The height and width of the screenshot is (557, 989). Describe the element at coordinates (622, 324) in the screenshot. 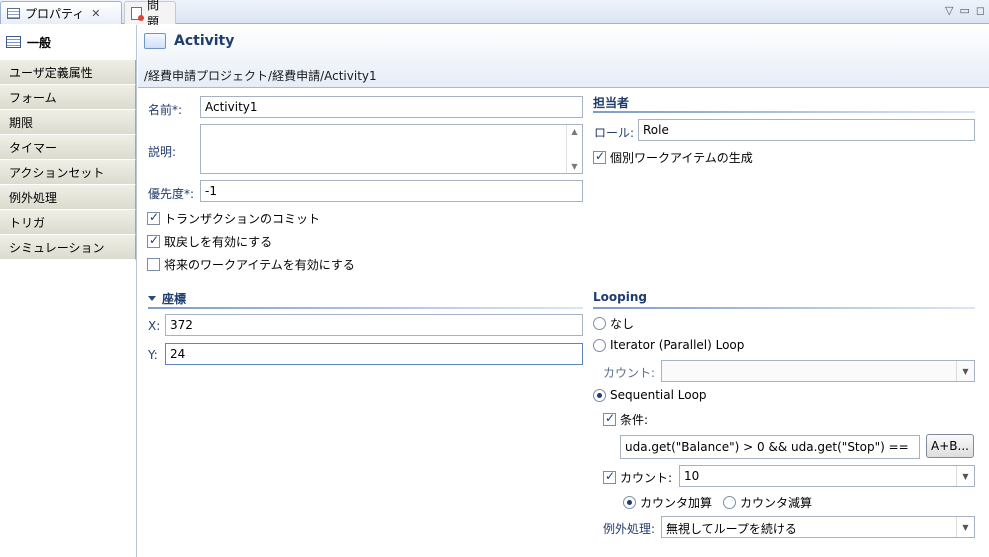

I see `loop-none-label: なし` at that location.